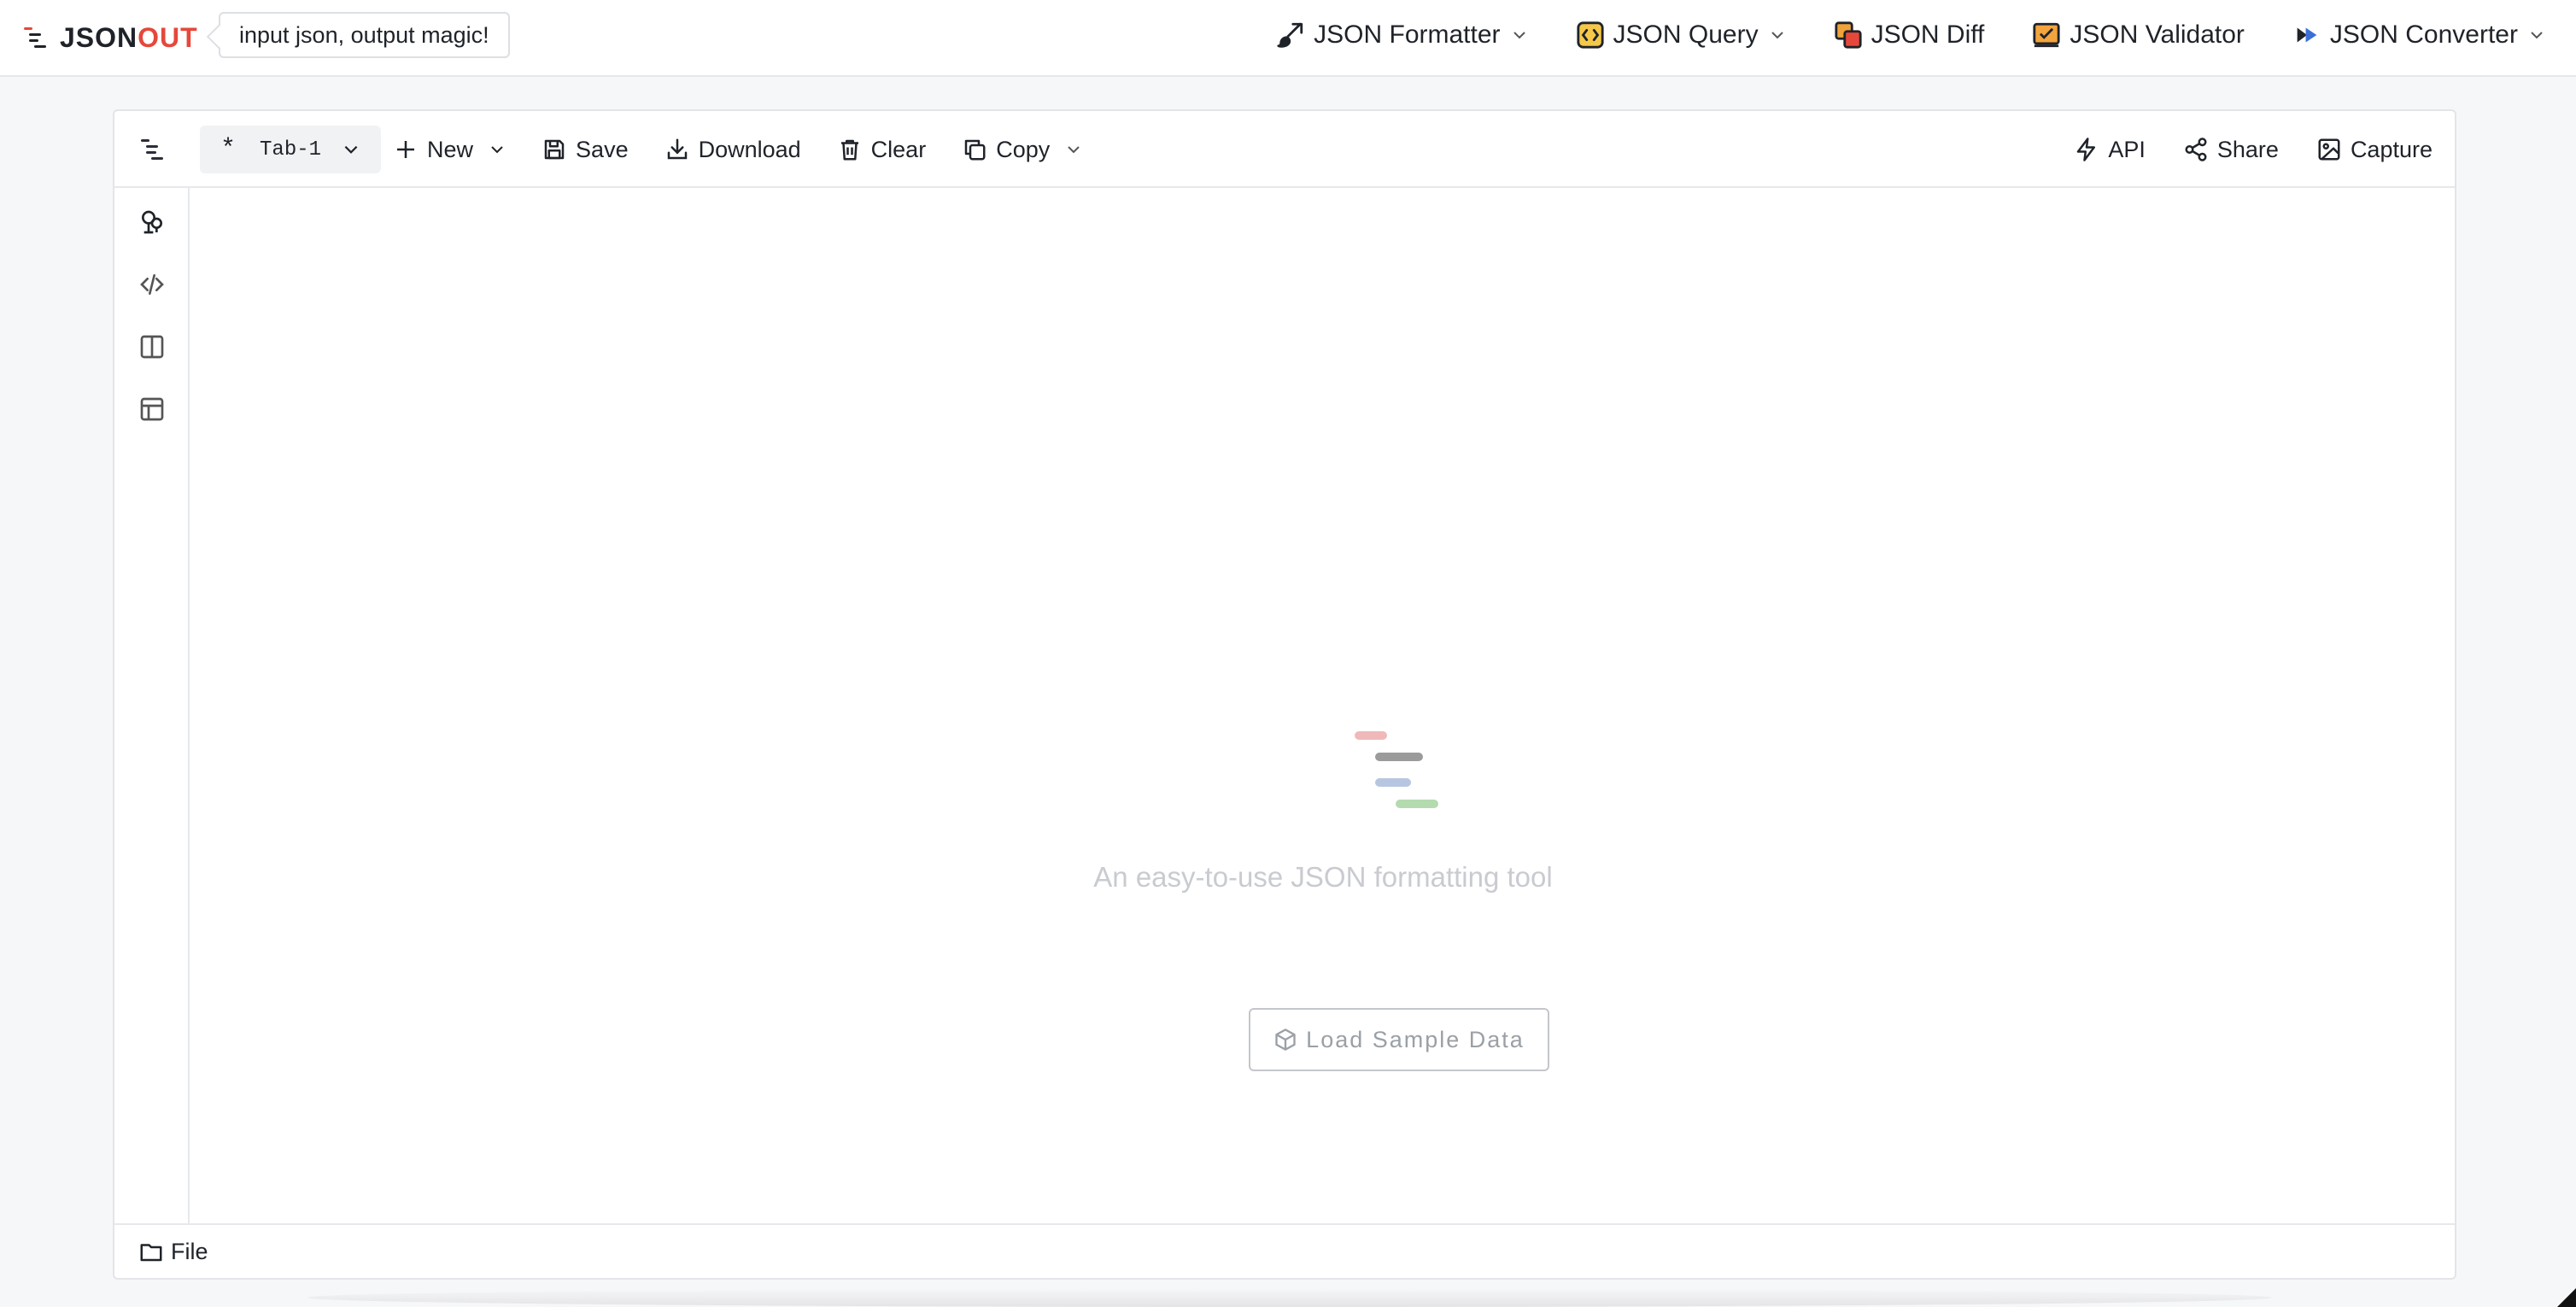 The height and width of the screenshot is (1307, 2576). I want to click on menu-icon, so click(152, 149).